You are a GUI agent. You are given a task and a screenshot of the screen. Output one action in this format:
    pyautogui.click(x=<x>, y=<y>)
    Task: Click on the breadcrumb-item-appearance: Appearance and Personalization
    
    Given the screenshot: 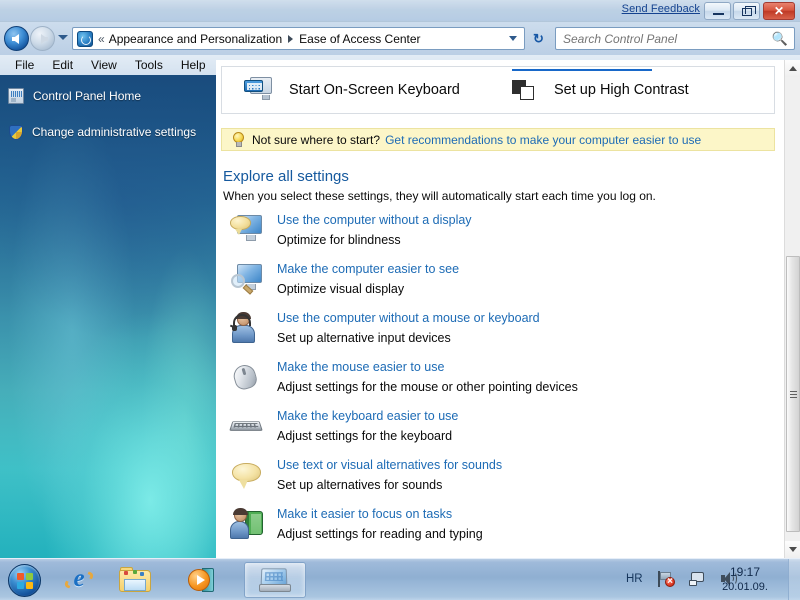 What is the action you would take?
    pyautogui.click(x=195, y=39)
    